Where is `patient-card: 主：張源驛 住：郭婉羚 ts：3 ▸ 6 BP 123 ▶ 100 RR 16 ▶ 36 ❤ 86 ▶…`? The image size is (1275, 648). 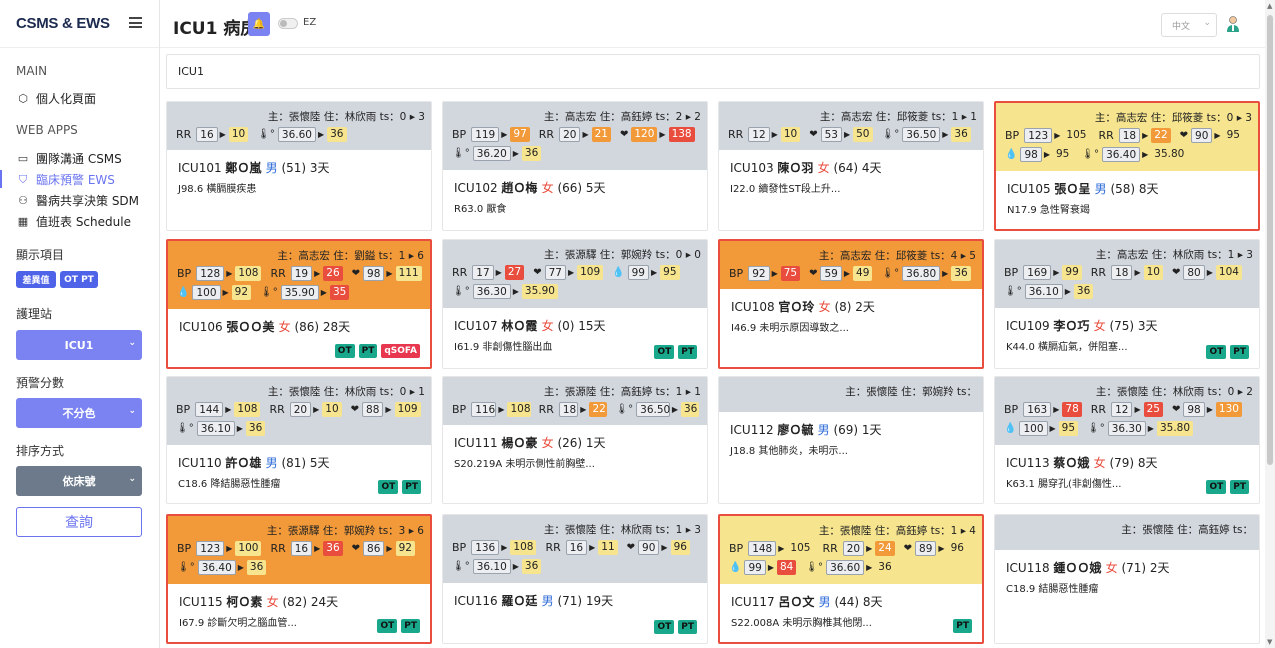
patient-card: 主：張源驛 住：郭婉羚 ts：3 ▸ 6 BP 123 ▶ 100 RR 16 ▶ 36 ❤ 86 ▶… is located at coordinates (299, 579).